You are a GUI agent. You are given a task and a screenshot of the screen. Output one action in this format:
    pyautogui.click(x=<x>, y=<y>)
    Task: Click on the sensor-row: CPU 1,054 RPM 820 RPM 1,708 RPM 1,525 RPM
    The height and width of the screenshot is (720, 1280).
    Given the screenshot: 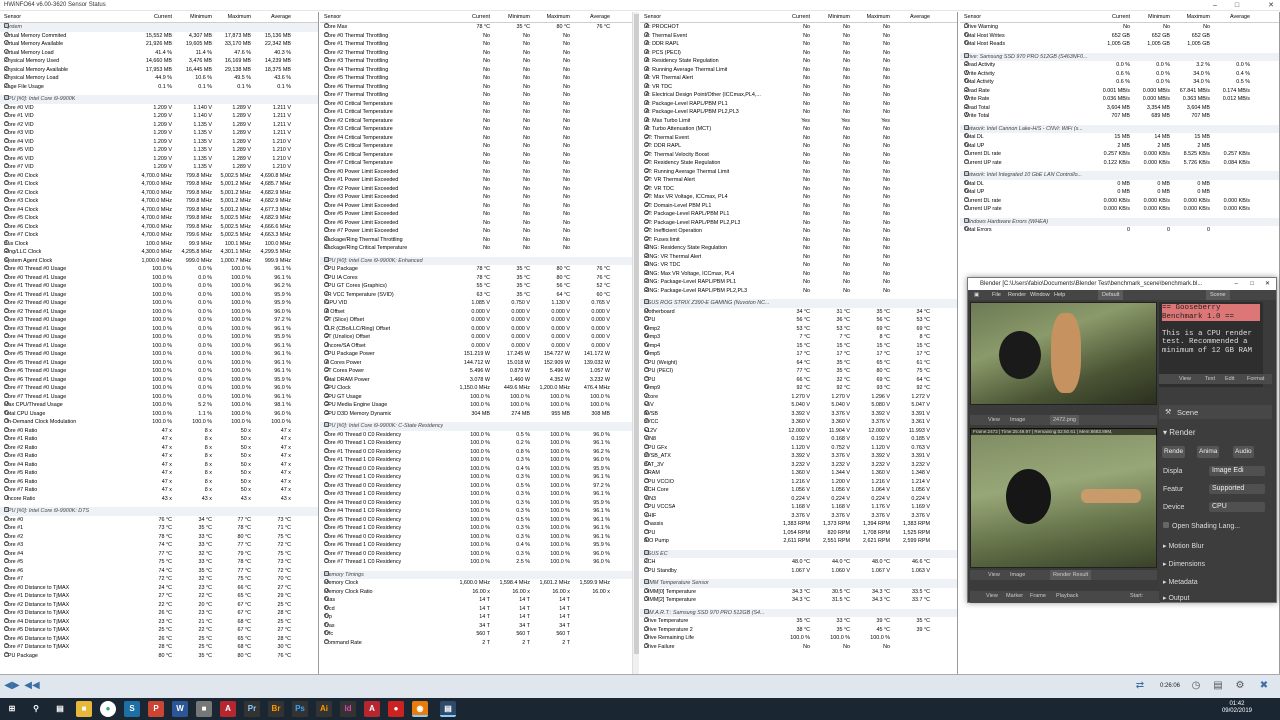 What is the action you would take?
    pyautogui.click(x=798, y=533)
    